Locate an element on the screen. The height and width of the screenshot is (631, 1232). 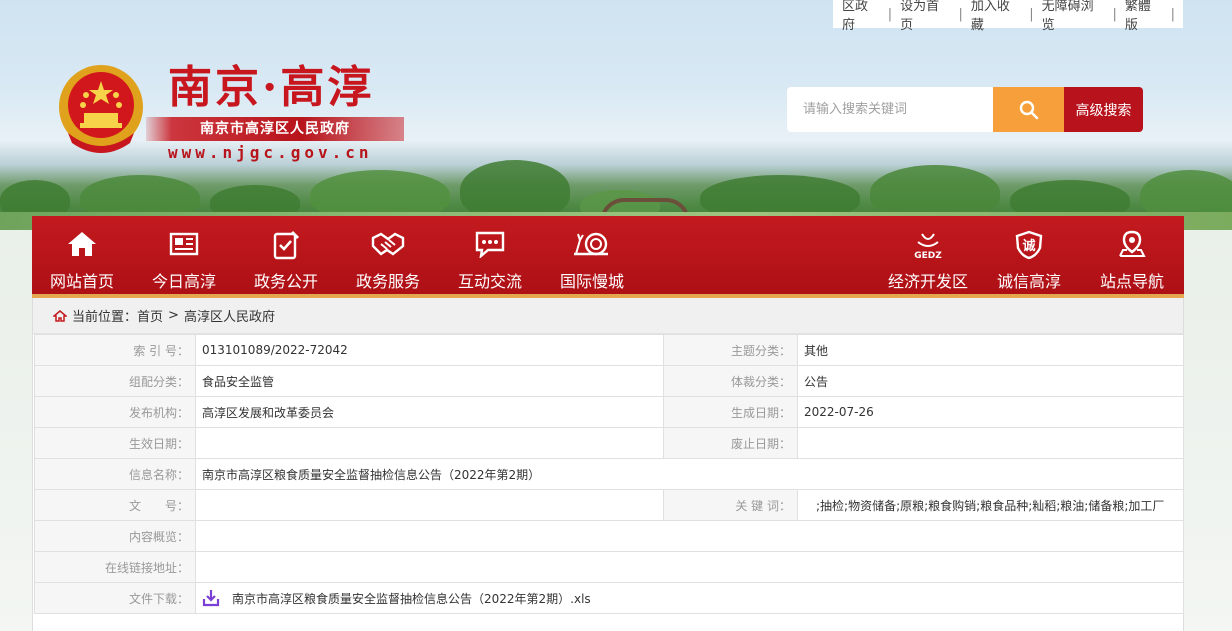
created-date-label: 生成日期： is located at coordinates (730, 412).